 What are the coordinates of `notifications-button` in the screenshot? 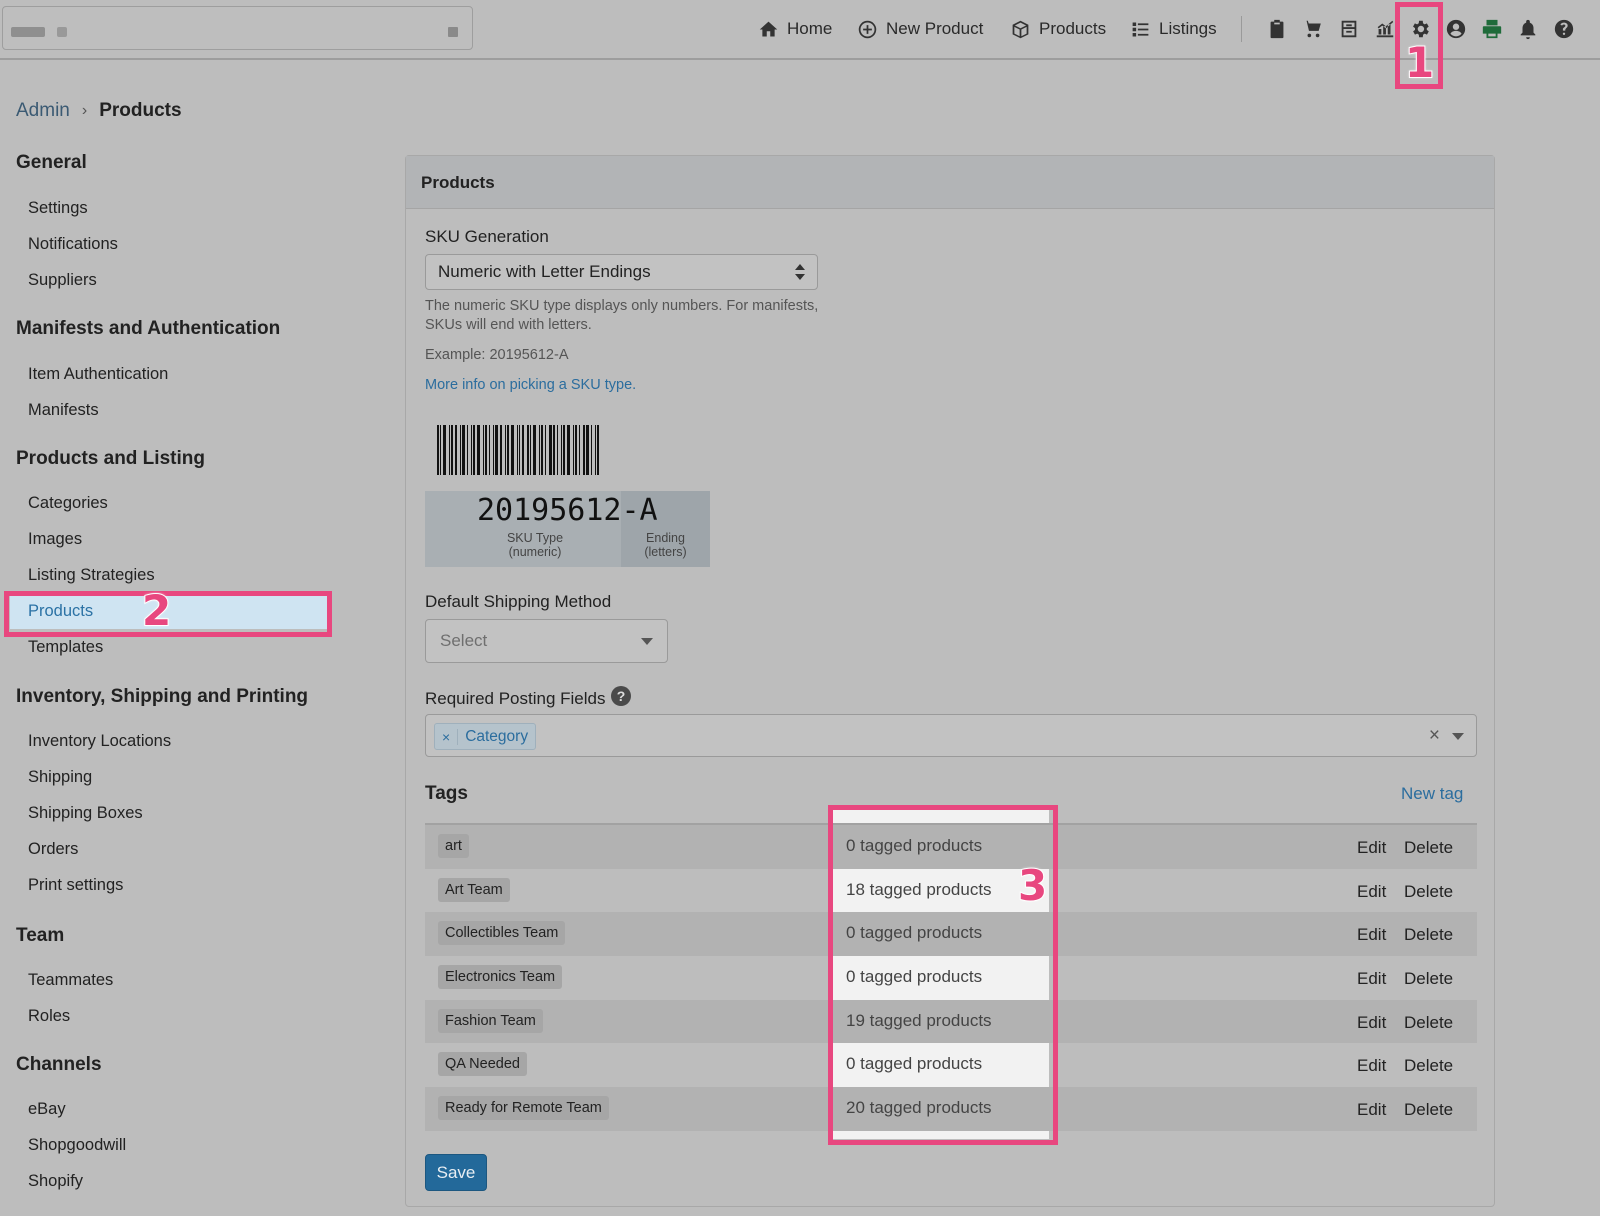 It's located at (1528, 29).